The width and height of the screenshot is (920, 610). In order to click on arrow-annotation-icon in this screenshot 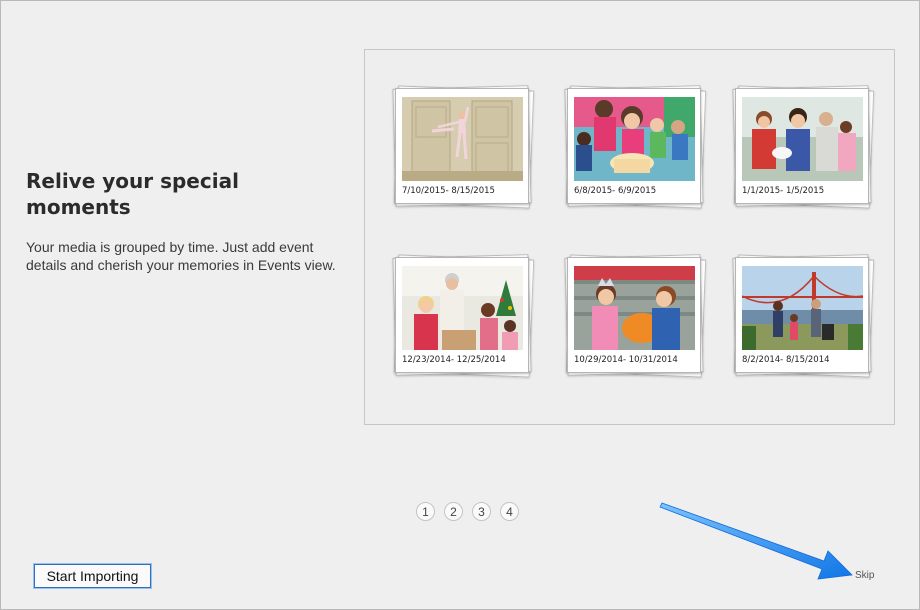, I will do `click(756, 541)`.